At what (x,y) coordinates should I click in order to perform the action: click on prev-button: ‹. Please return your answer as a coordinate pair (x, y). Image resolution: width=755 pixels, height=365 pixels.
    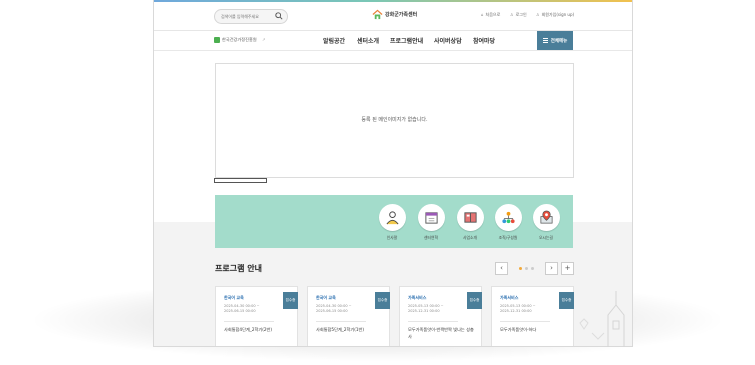
    Looking at the image, I should click on (501, 268).